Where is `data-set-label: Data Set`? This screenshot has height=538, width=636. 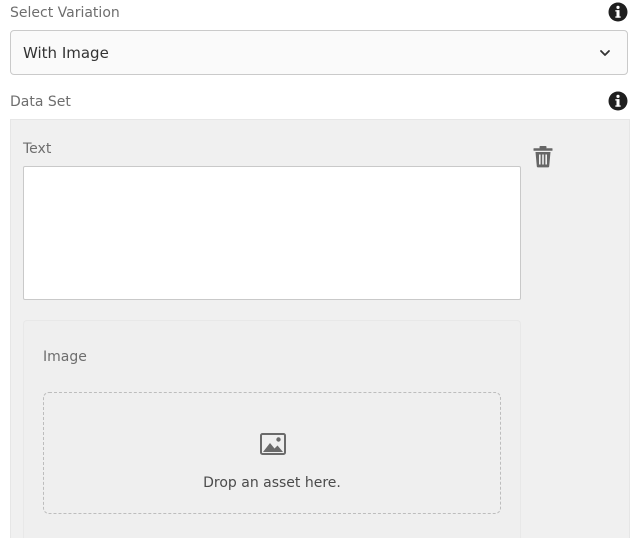
data-set-label: Data Set is located at coordinates (40, 102).